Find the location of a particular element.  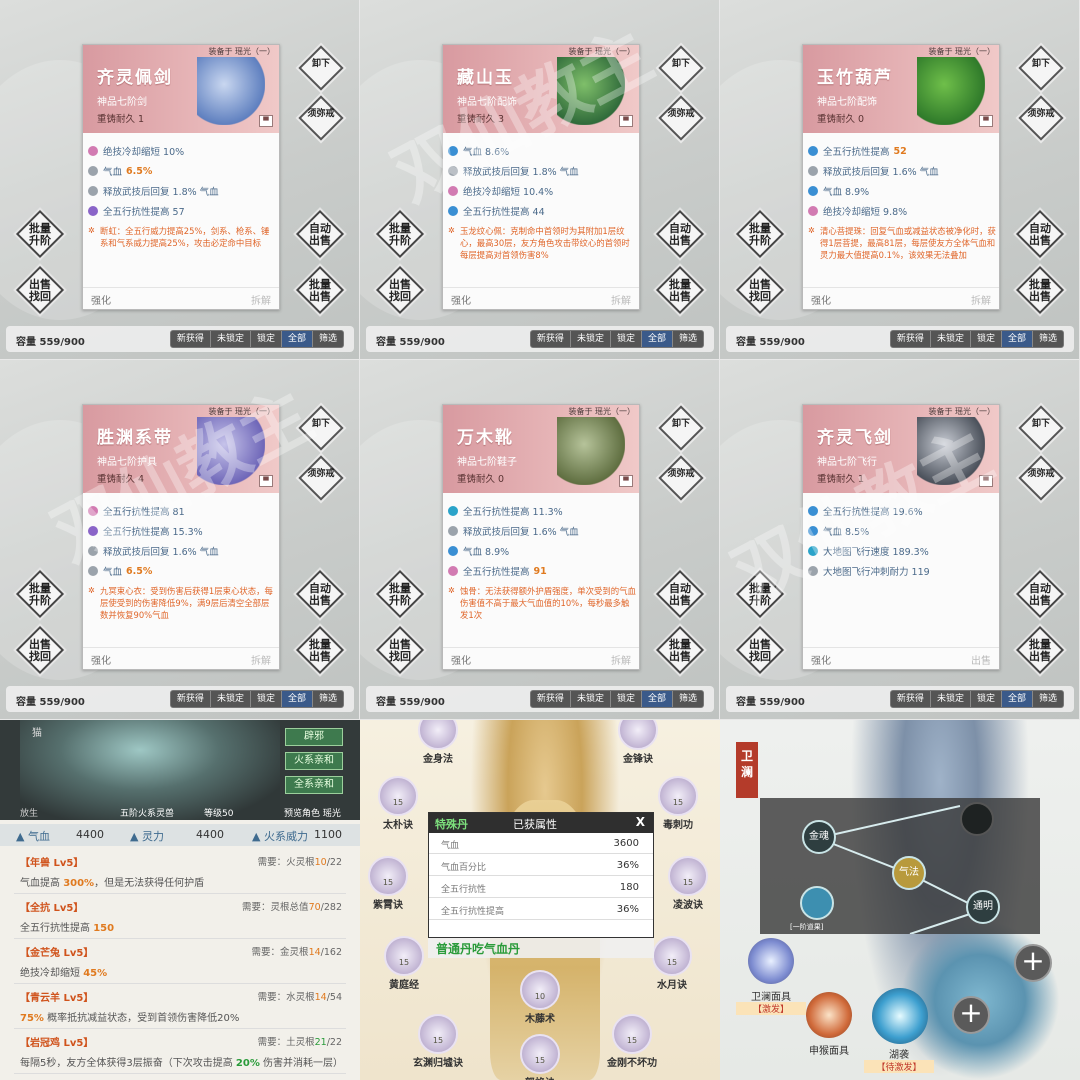

skill-node: 15 黄庭经 is located at coordinates (404, 963).